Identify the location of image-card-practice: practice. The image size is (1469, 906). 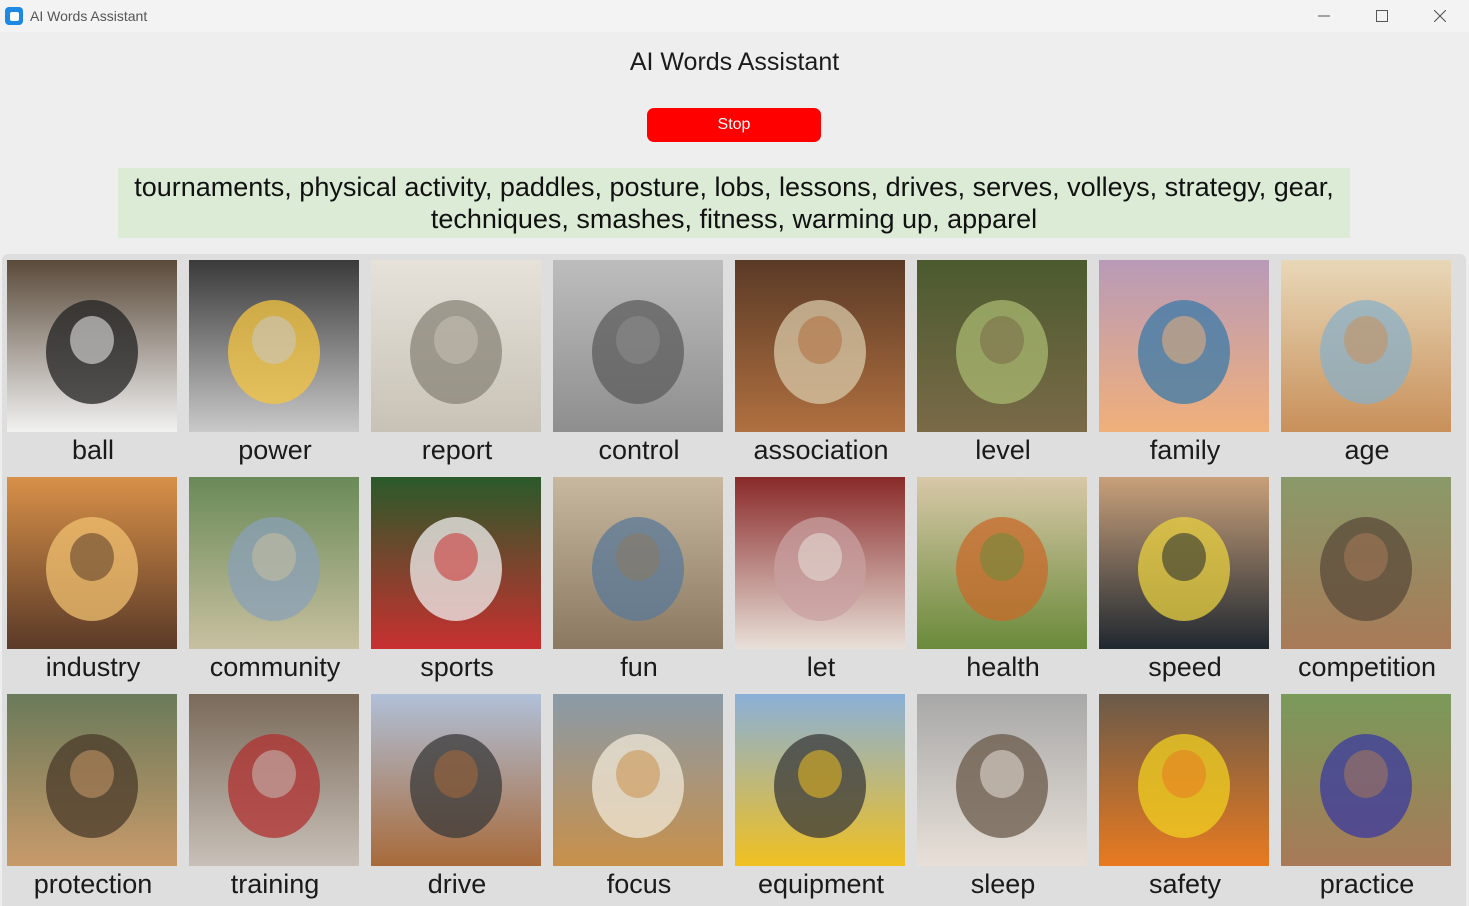
(1367, 794).